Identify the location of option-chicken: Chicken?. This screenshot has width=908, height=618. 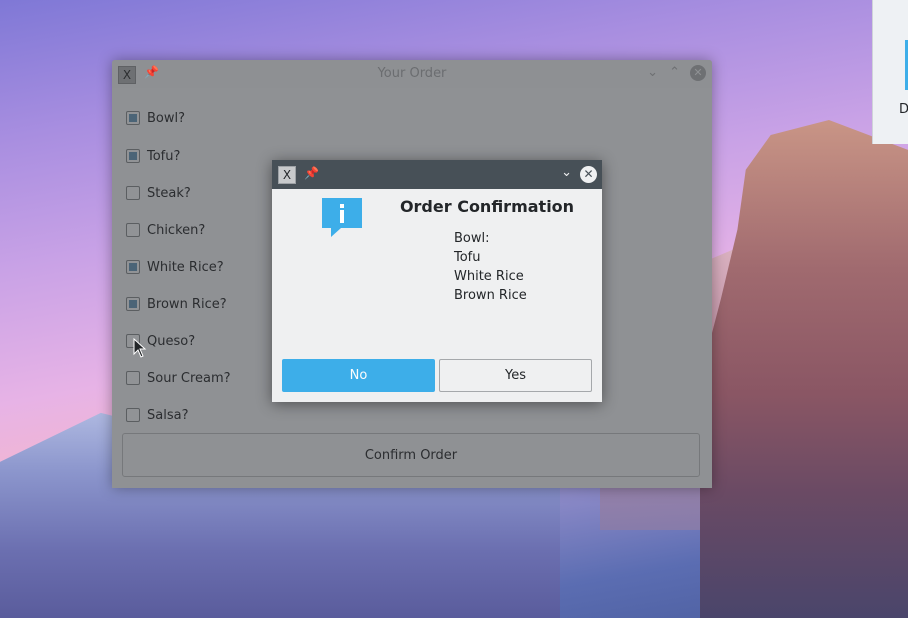
(165, 230).